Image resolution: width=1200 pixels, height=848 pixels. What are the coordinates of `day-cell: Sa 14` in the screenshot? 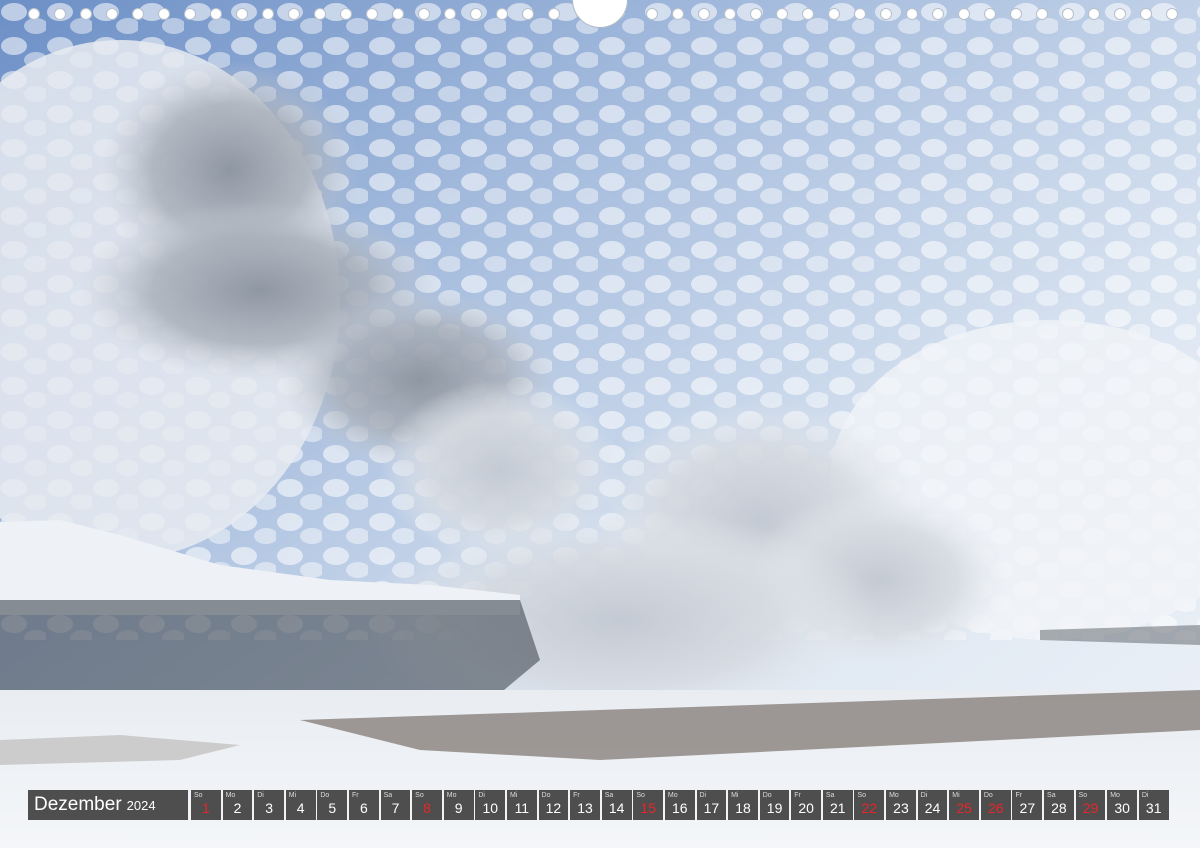 It's located at (616, 805).